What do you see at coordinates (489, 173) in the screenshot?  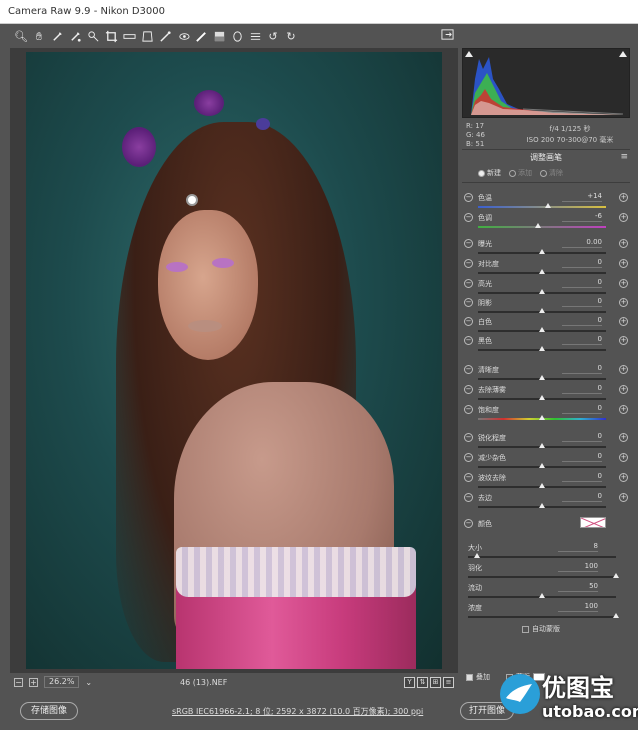 I see `mode-new: 新建` at bounding box center [489, 173].